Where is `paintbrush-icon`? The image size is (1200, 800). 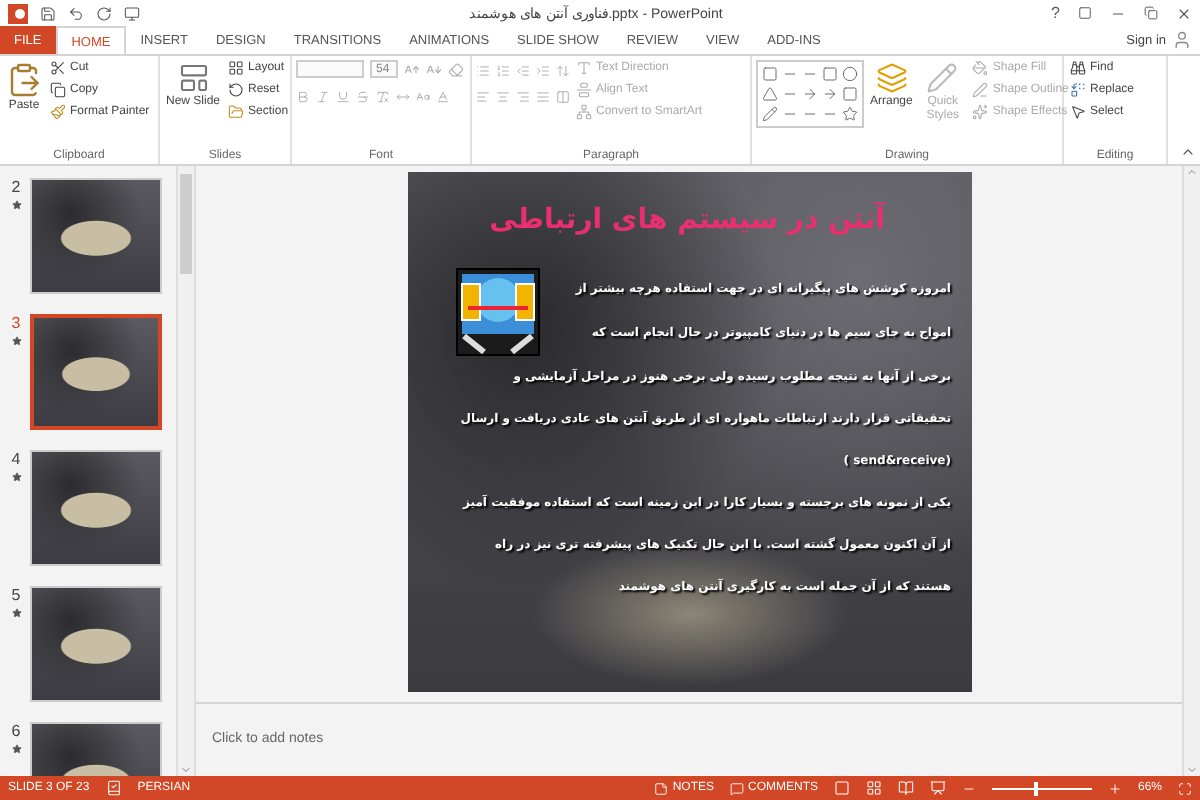
paintbrush-icon is located at coordinates (58, 112).